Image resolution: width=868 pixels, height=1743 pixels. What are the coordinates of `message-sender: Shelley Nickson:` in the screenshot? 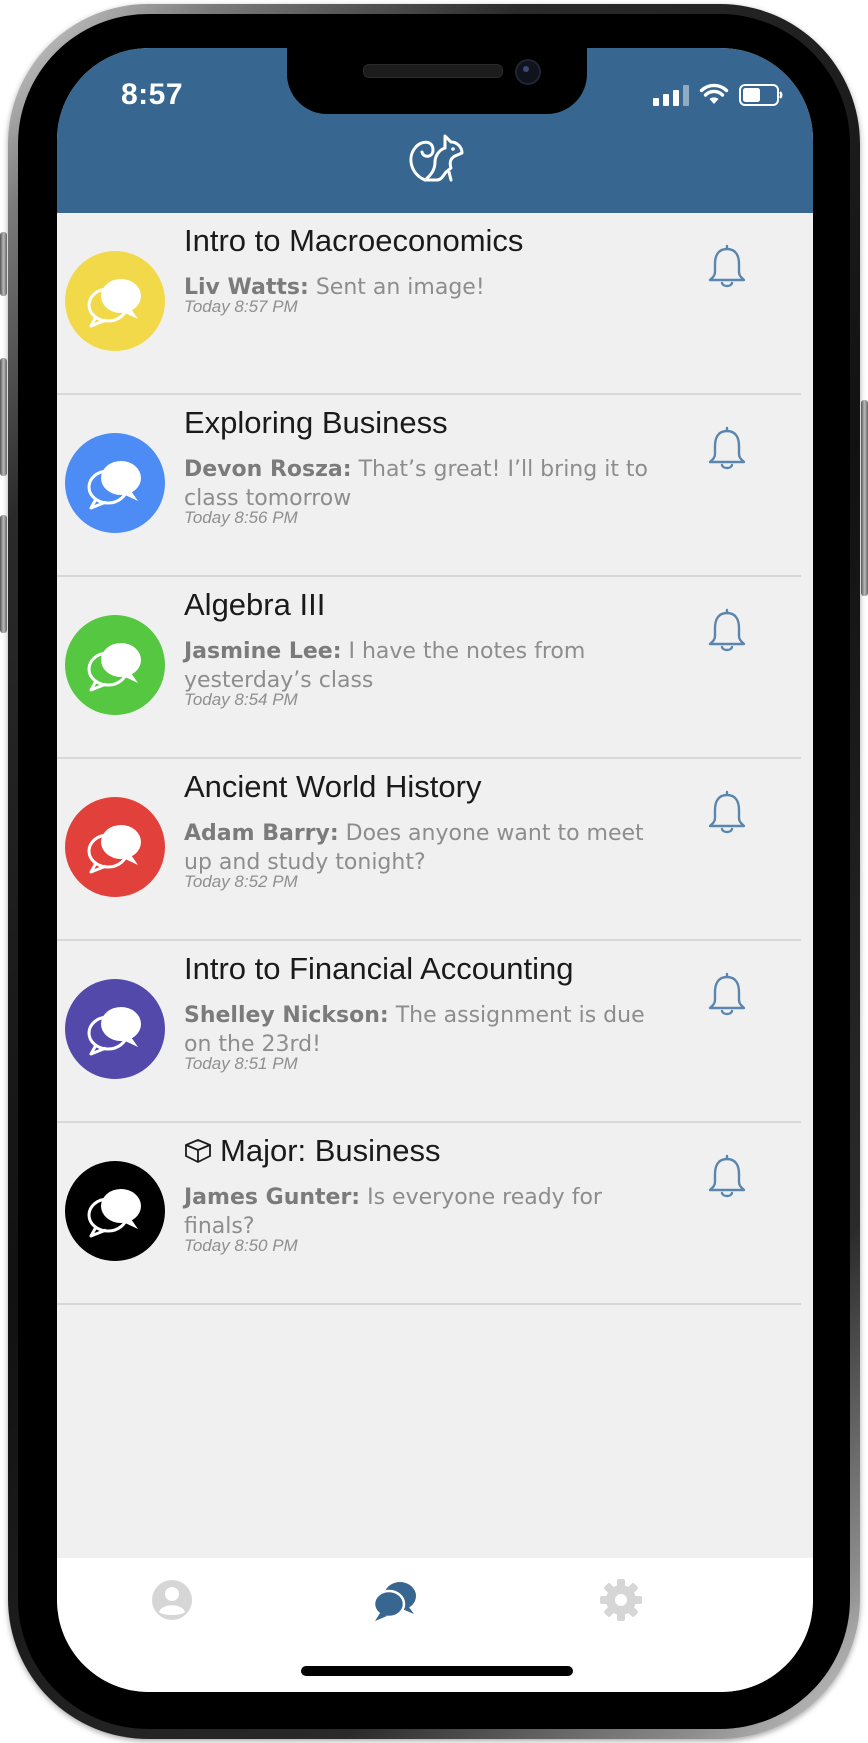 It's located at (286, 1015).